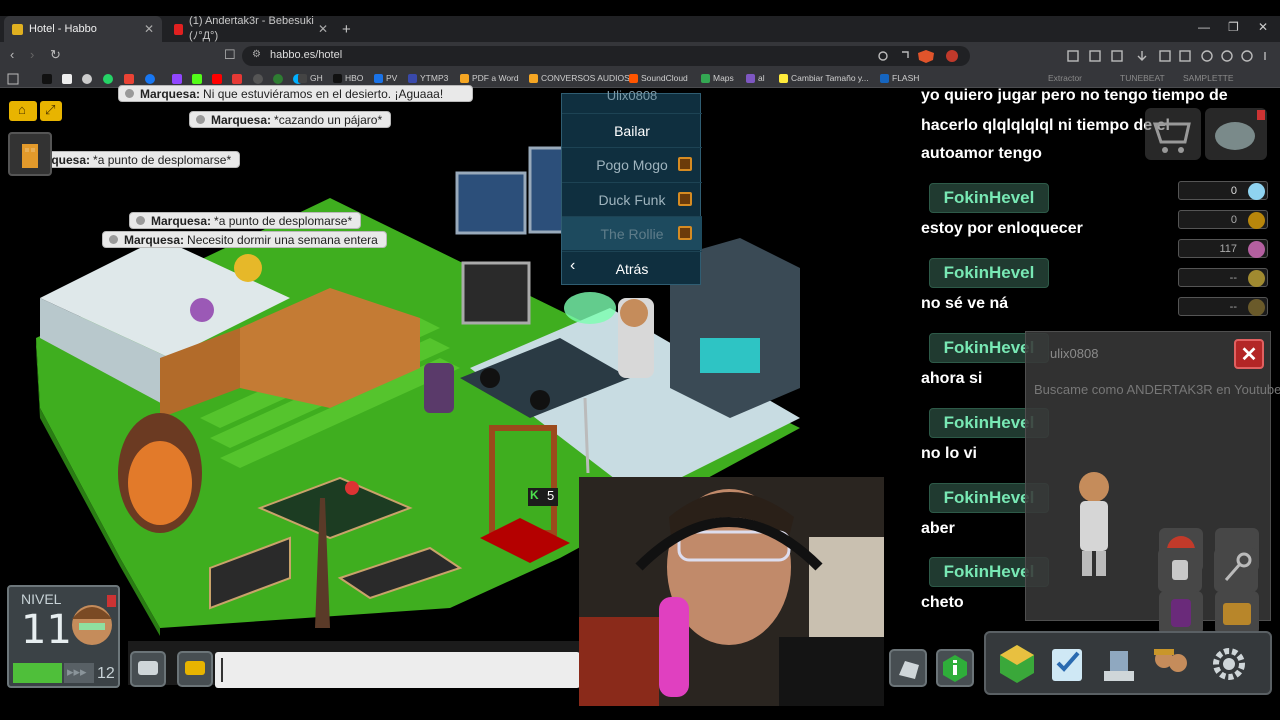 The image size is (1280, 720). Describe the element at coordinates (755, 78) in the screenshot. I see `bookmark-al: al` at that location.